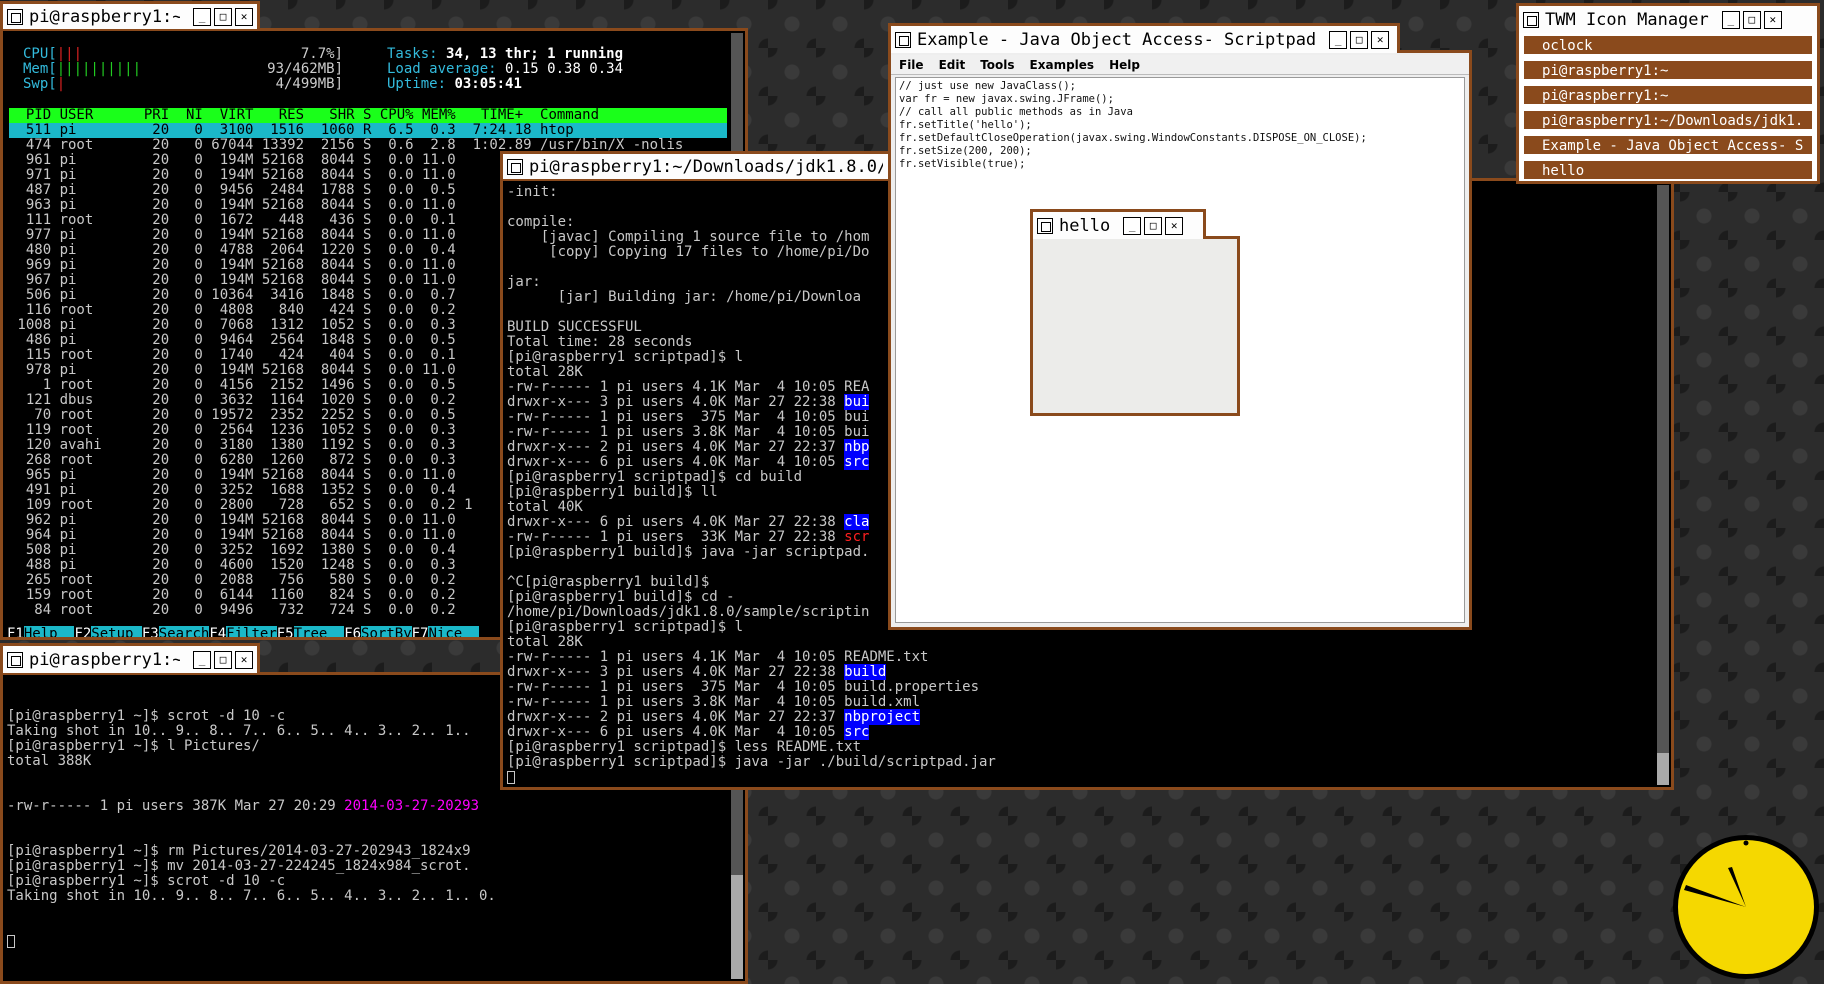 The height and width of the screenshot is (984, 1824). Describe the element at coordinates (184, 631) in the screenshot. I see `fkey-label: Search` at that location.